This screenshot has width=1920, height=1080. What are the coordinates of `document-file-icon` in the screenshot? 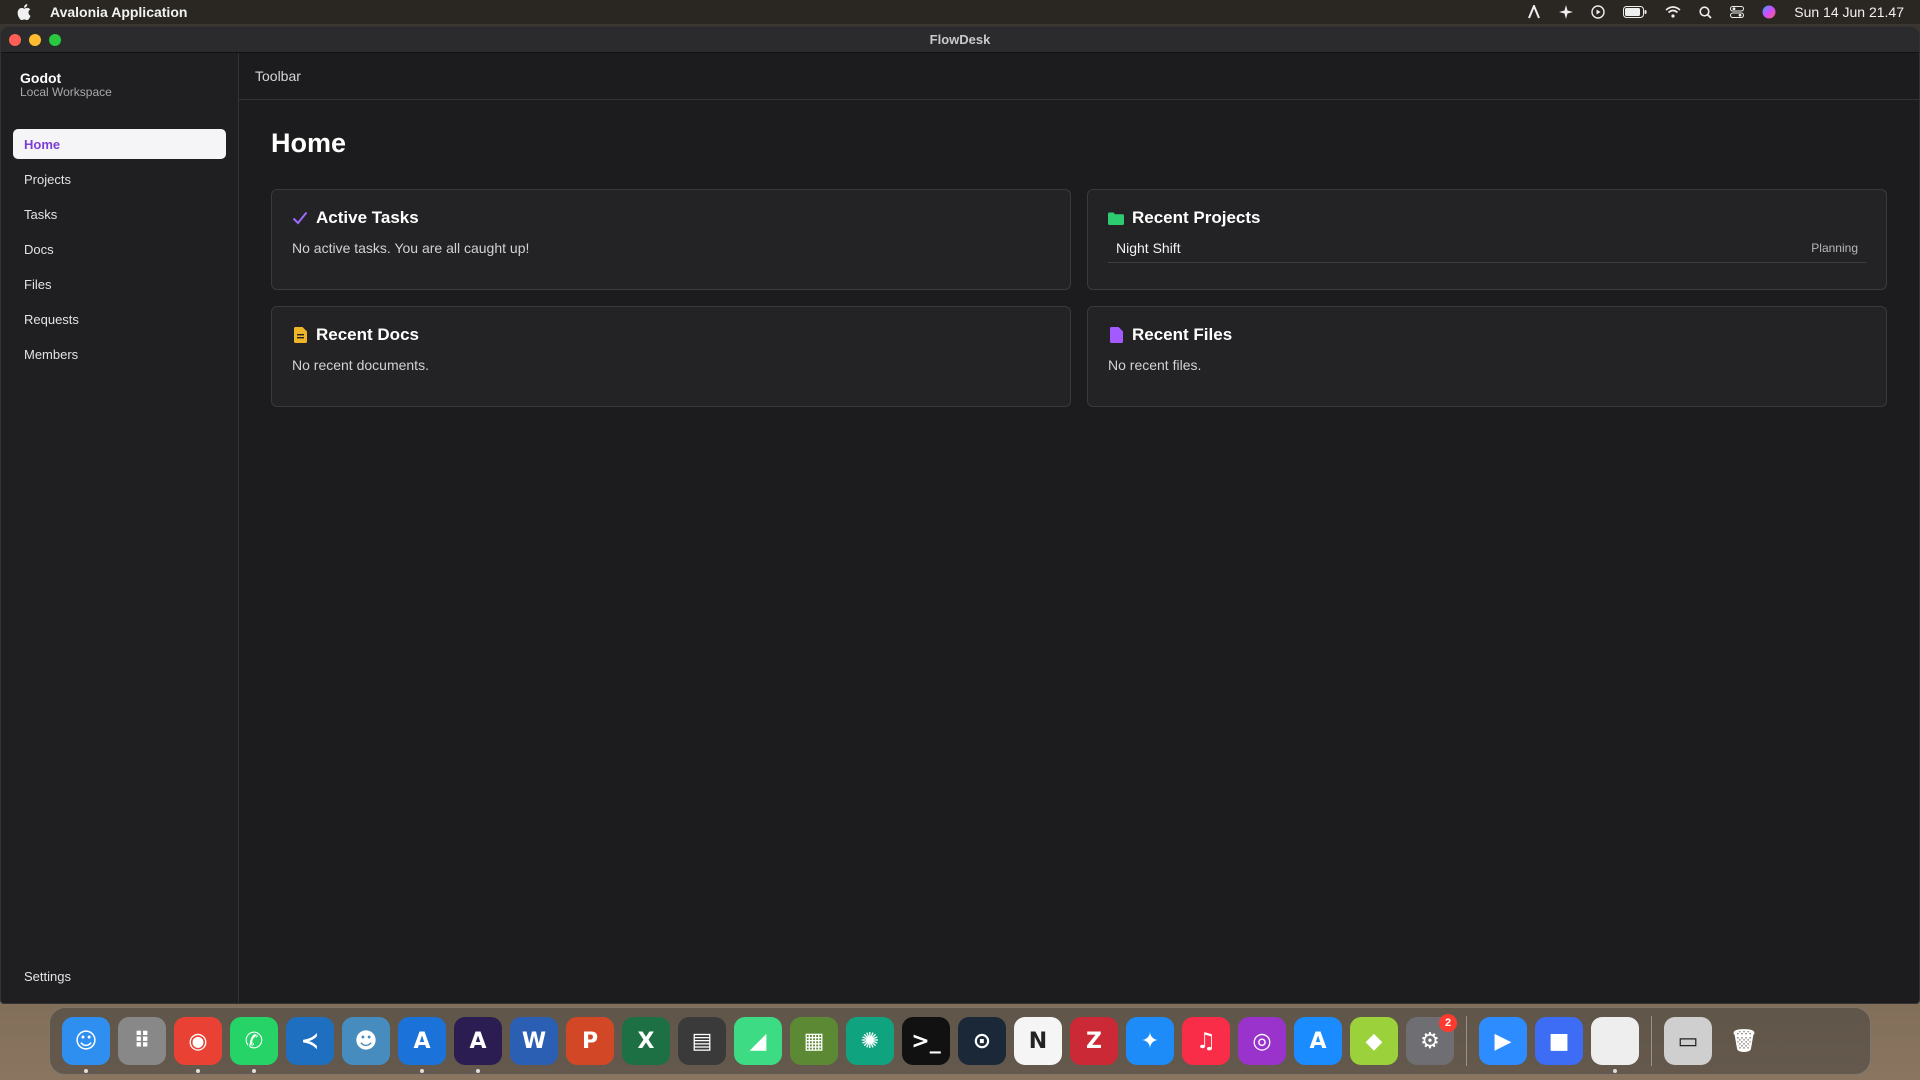 It's located at (1615, 1045).